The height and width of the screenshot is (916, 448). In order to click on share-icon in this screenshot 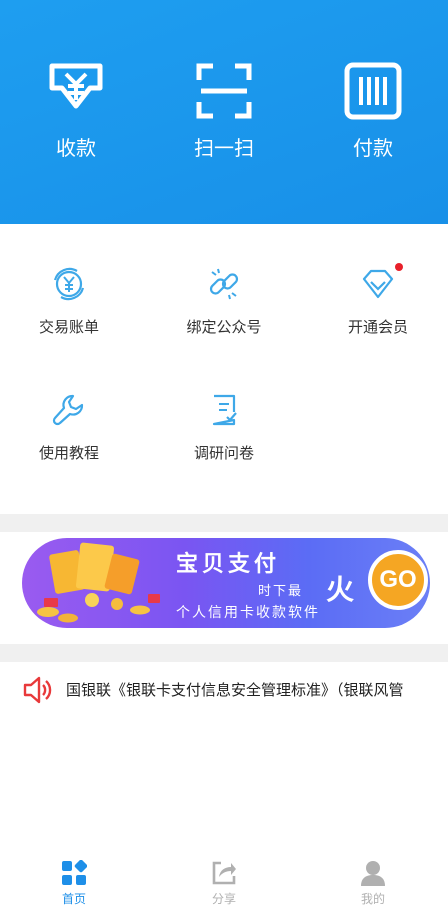, I will do `click(224, 873)`.